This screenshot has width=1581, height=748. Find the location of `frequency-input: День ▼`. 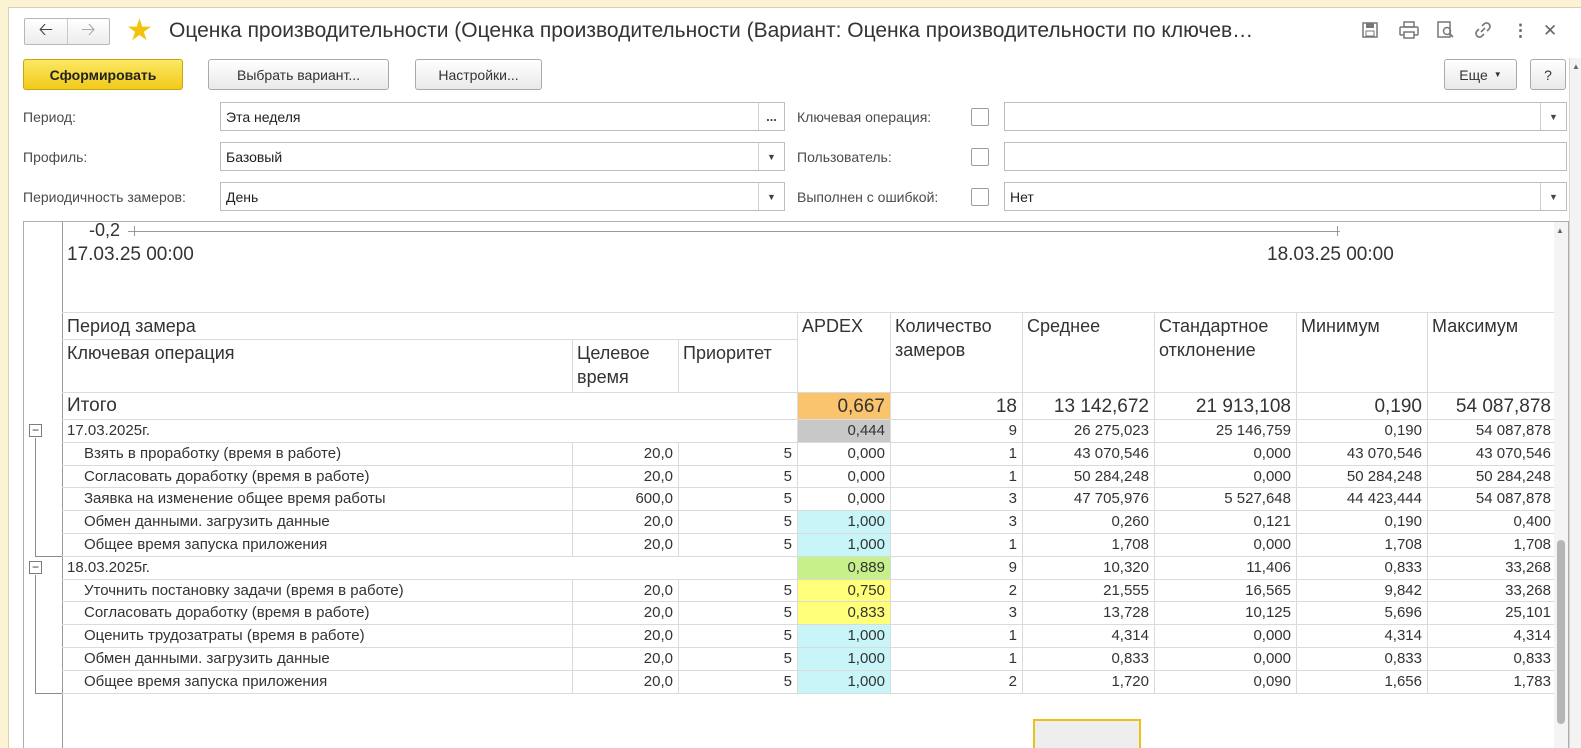

frequency-input: День ▼ is located at coordinates (502, 196).